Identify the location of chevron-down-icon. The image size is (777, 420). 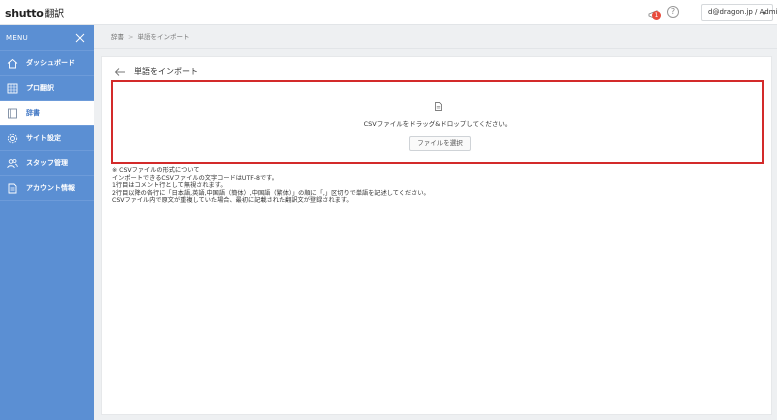
(764, 13).